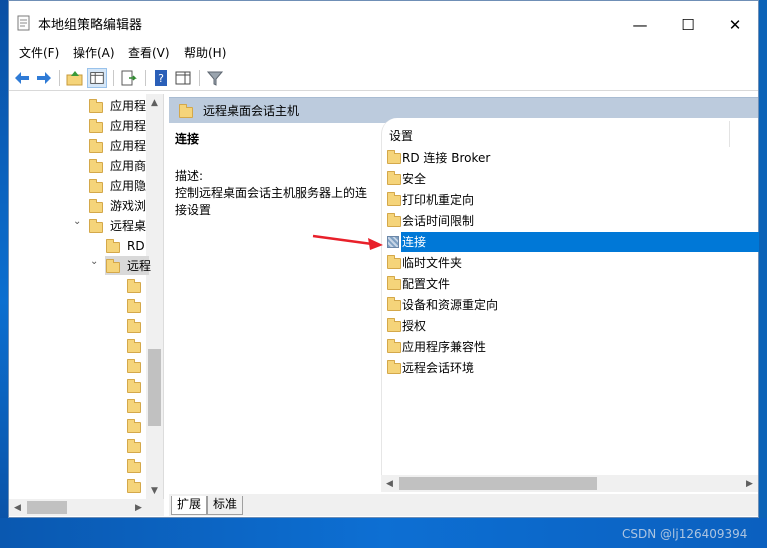  What do you see at coordinates (139, 266) in the screenshot?
I see `tree-item-label: 远程` at bounding box center [139, 266].